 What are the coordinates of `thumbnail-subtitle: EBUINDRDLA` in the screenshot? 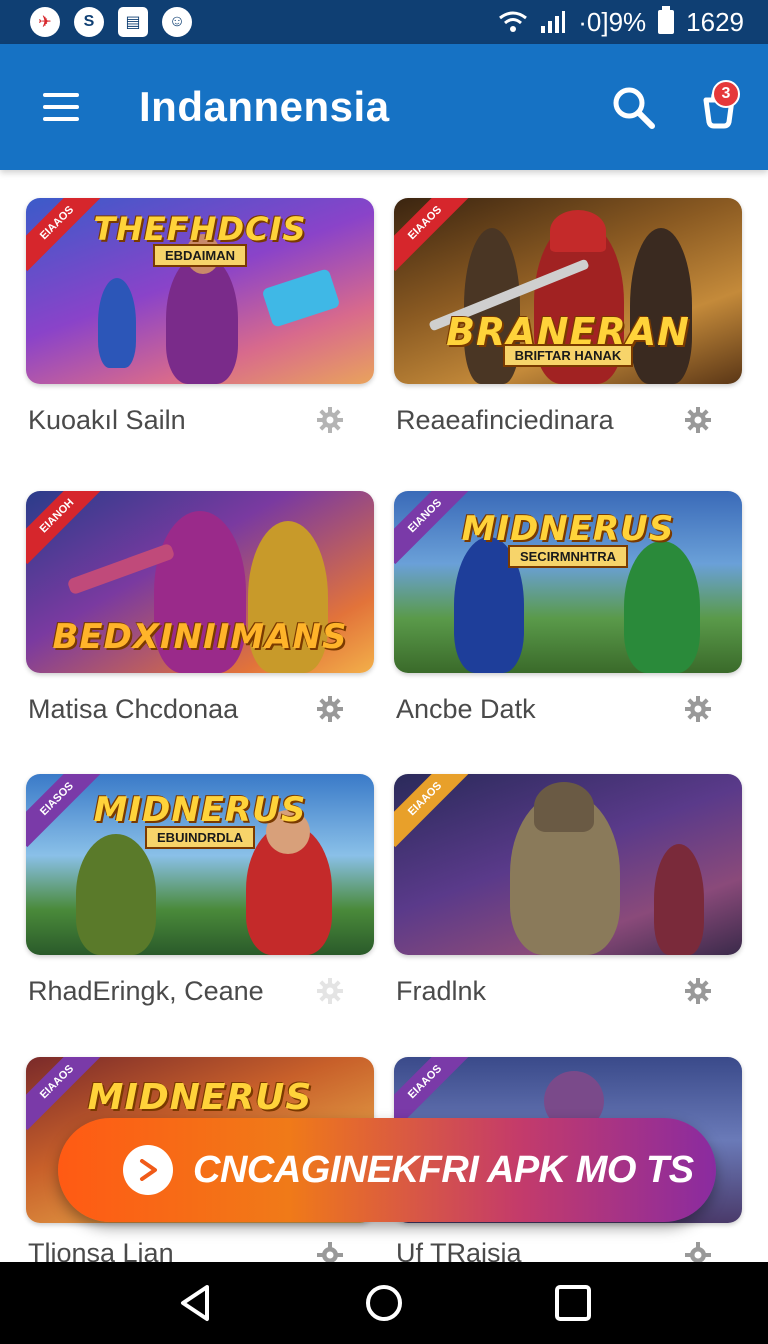 It's located at (200, 837).